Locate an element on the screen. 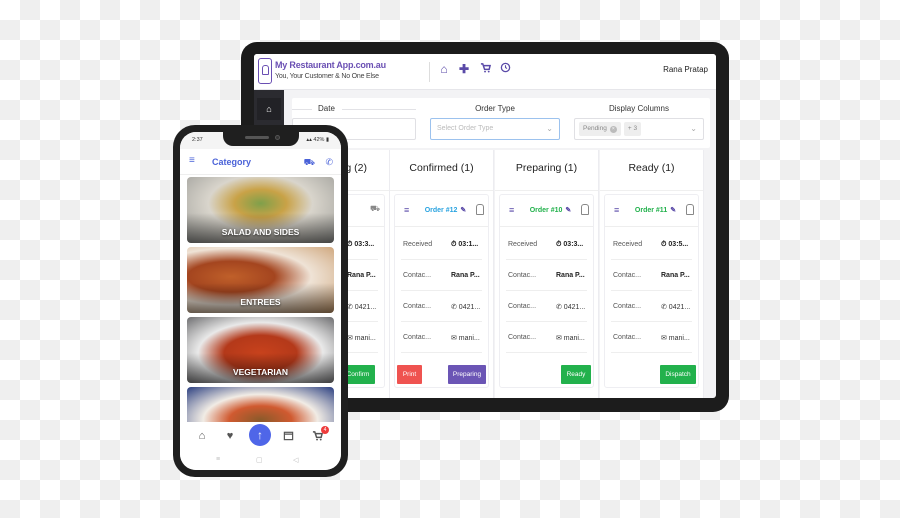 The width and height of the screenshot is (900, 518). order-id: Order #10 ✎ is located at coordinates (550, 210).